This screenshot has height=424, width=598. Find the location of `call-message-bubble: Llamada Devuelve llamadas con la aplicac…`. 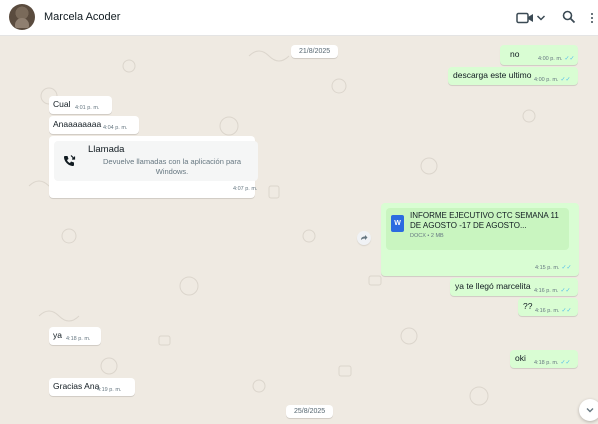

call-message-bubble: Llamada Devuelve llamadas con la aplicac… is located at coordinates (153, 167).